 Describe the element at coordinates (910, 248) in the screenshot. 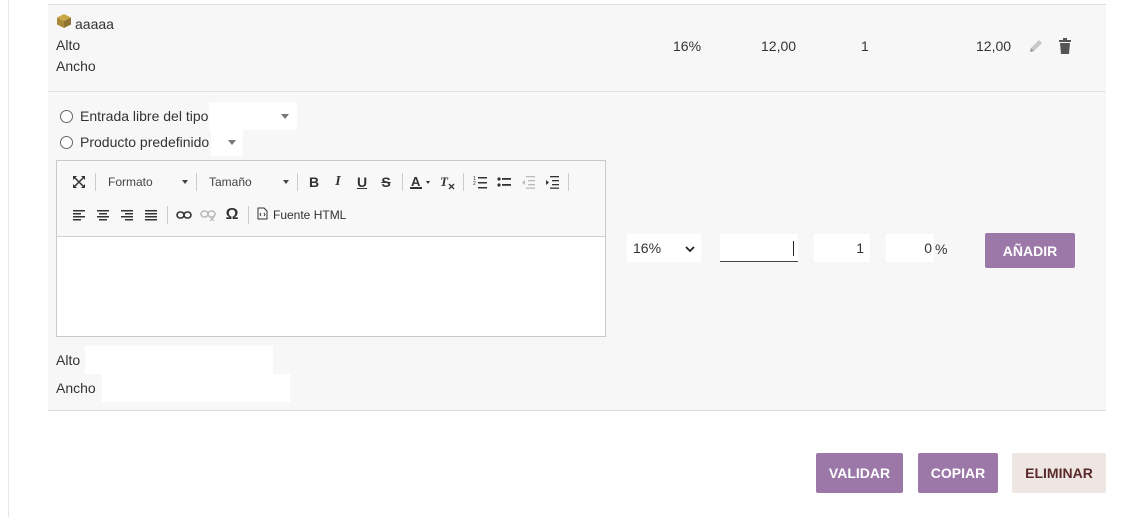

I see `discount-input: 0` at that location.